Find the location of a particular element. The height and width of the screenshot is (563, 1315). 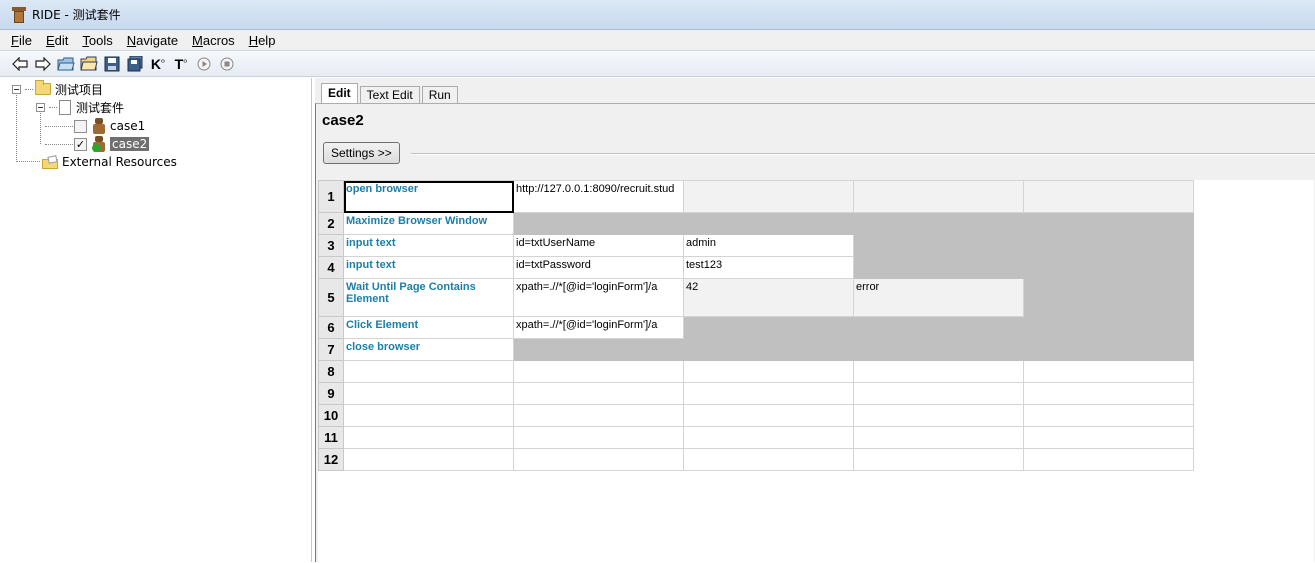

keyword-cell: Maximize Browser Window is located at coordinates (428, 223).